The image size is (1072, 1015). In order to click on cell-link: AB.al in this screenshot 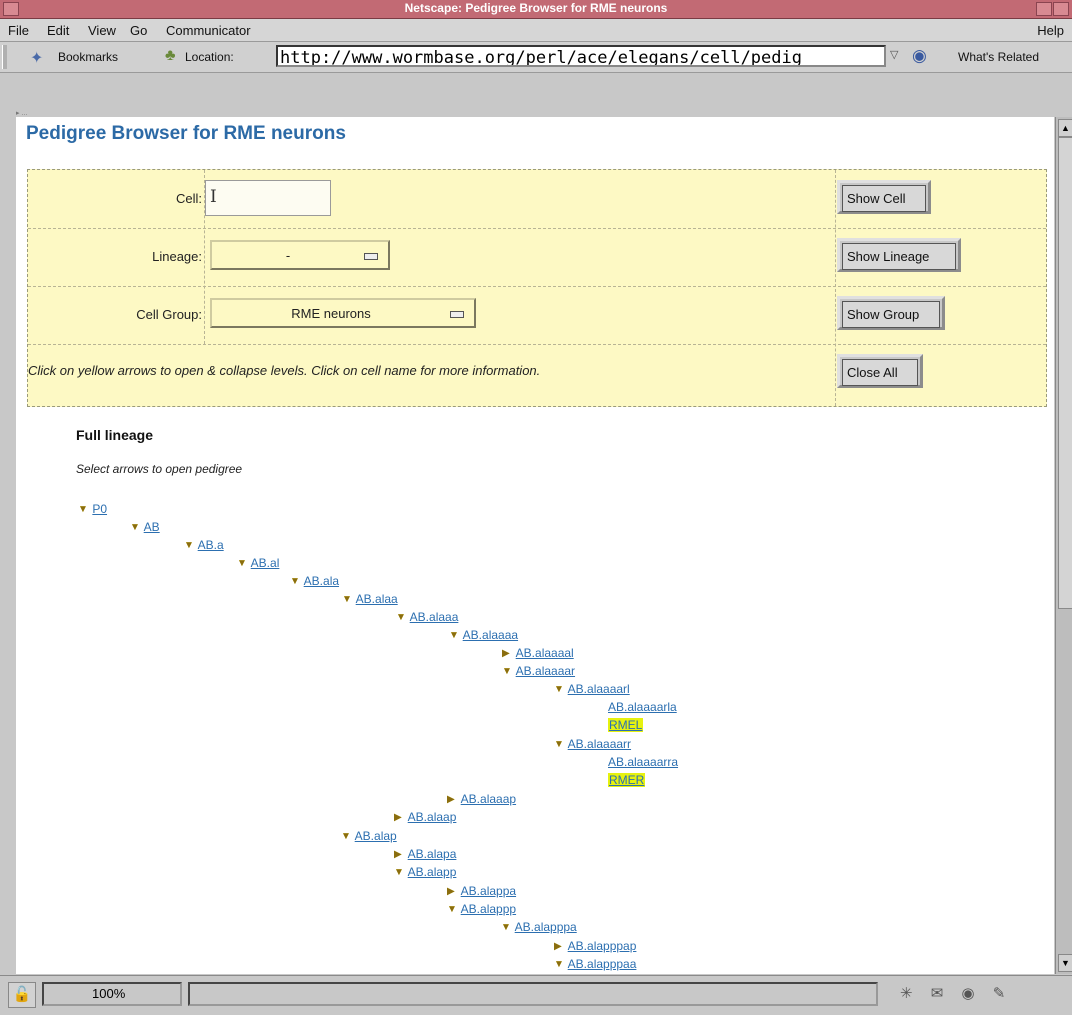, I will do `click(265, 563)`.